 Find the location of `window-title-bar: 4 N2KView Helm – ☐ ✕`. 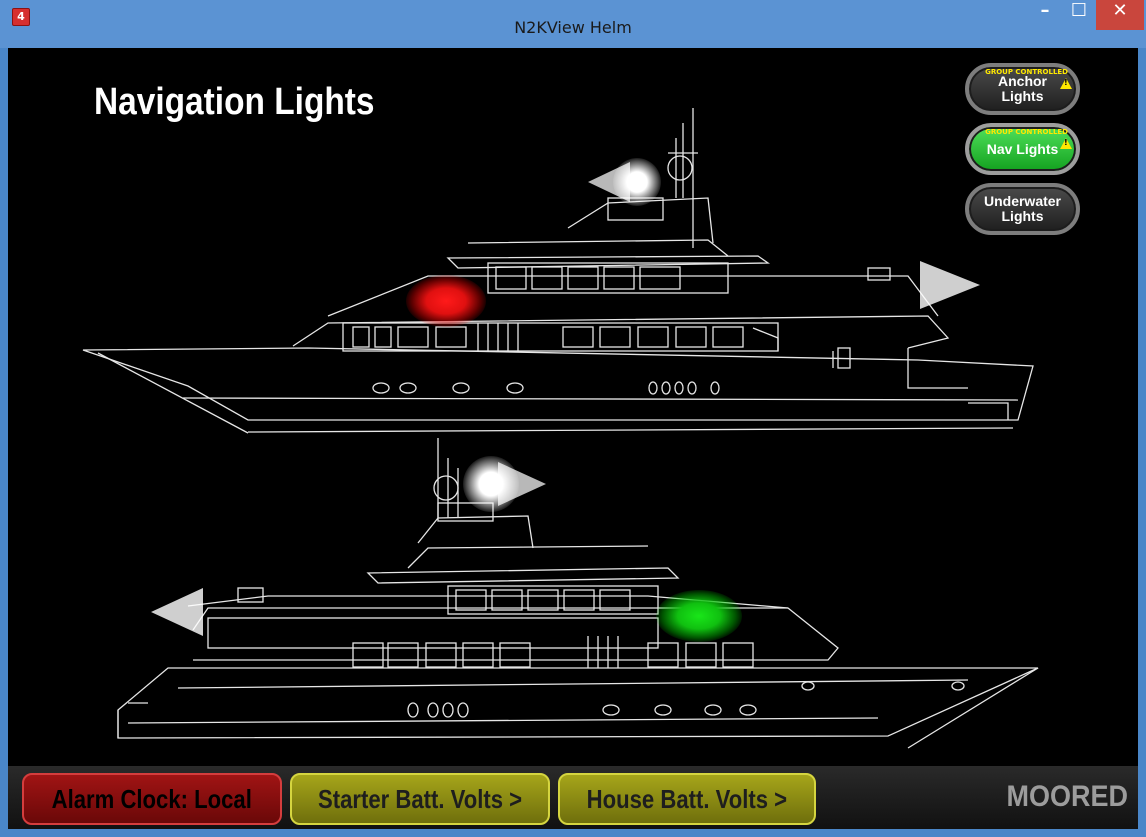

window-title-bar: 4 N2KView Helm – ☐ ✕ is located at coordinates (573, 24).